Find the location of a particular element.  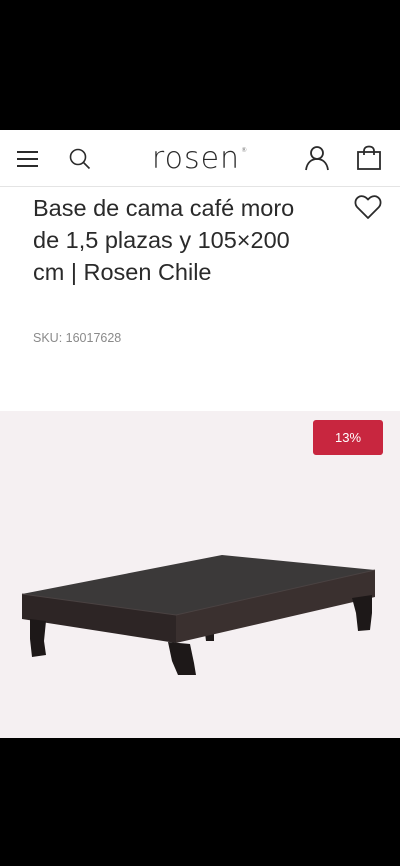

wishlist-button is located at coordinates (368, 207).